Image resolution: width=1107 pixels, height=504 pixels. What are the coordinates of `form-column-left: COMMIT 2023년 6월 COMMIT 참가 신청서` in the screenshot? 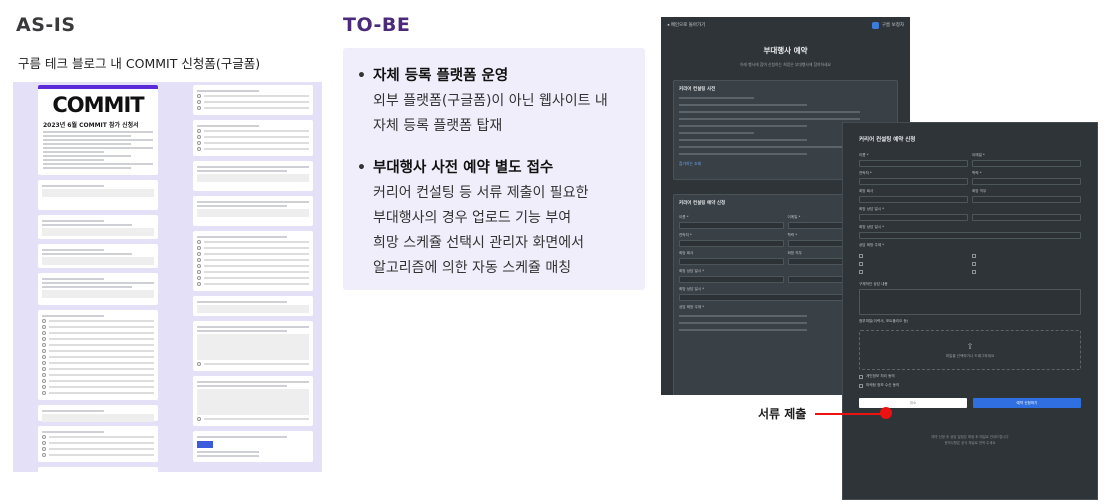 It's located at (98, 278).